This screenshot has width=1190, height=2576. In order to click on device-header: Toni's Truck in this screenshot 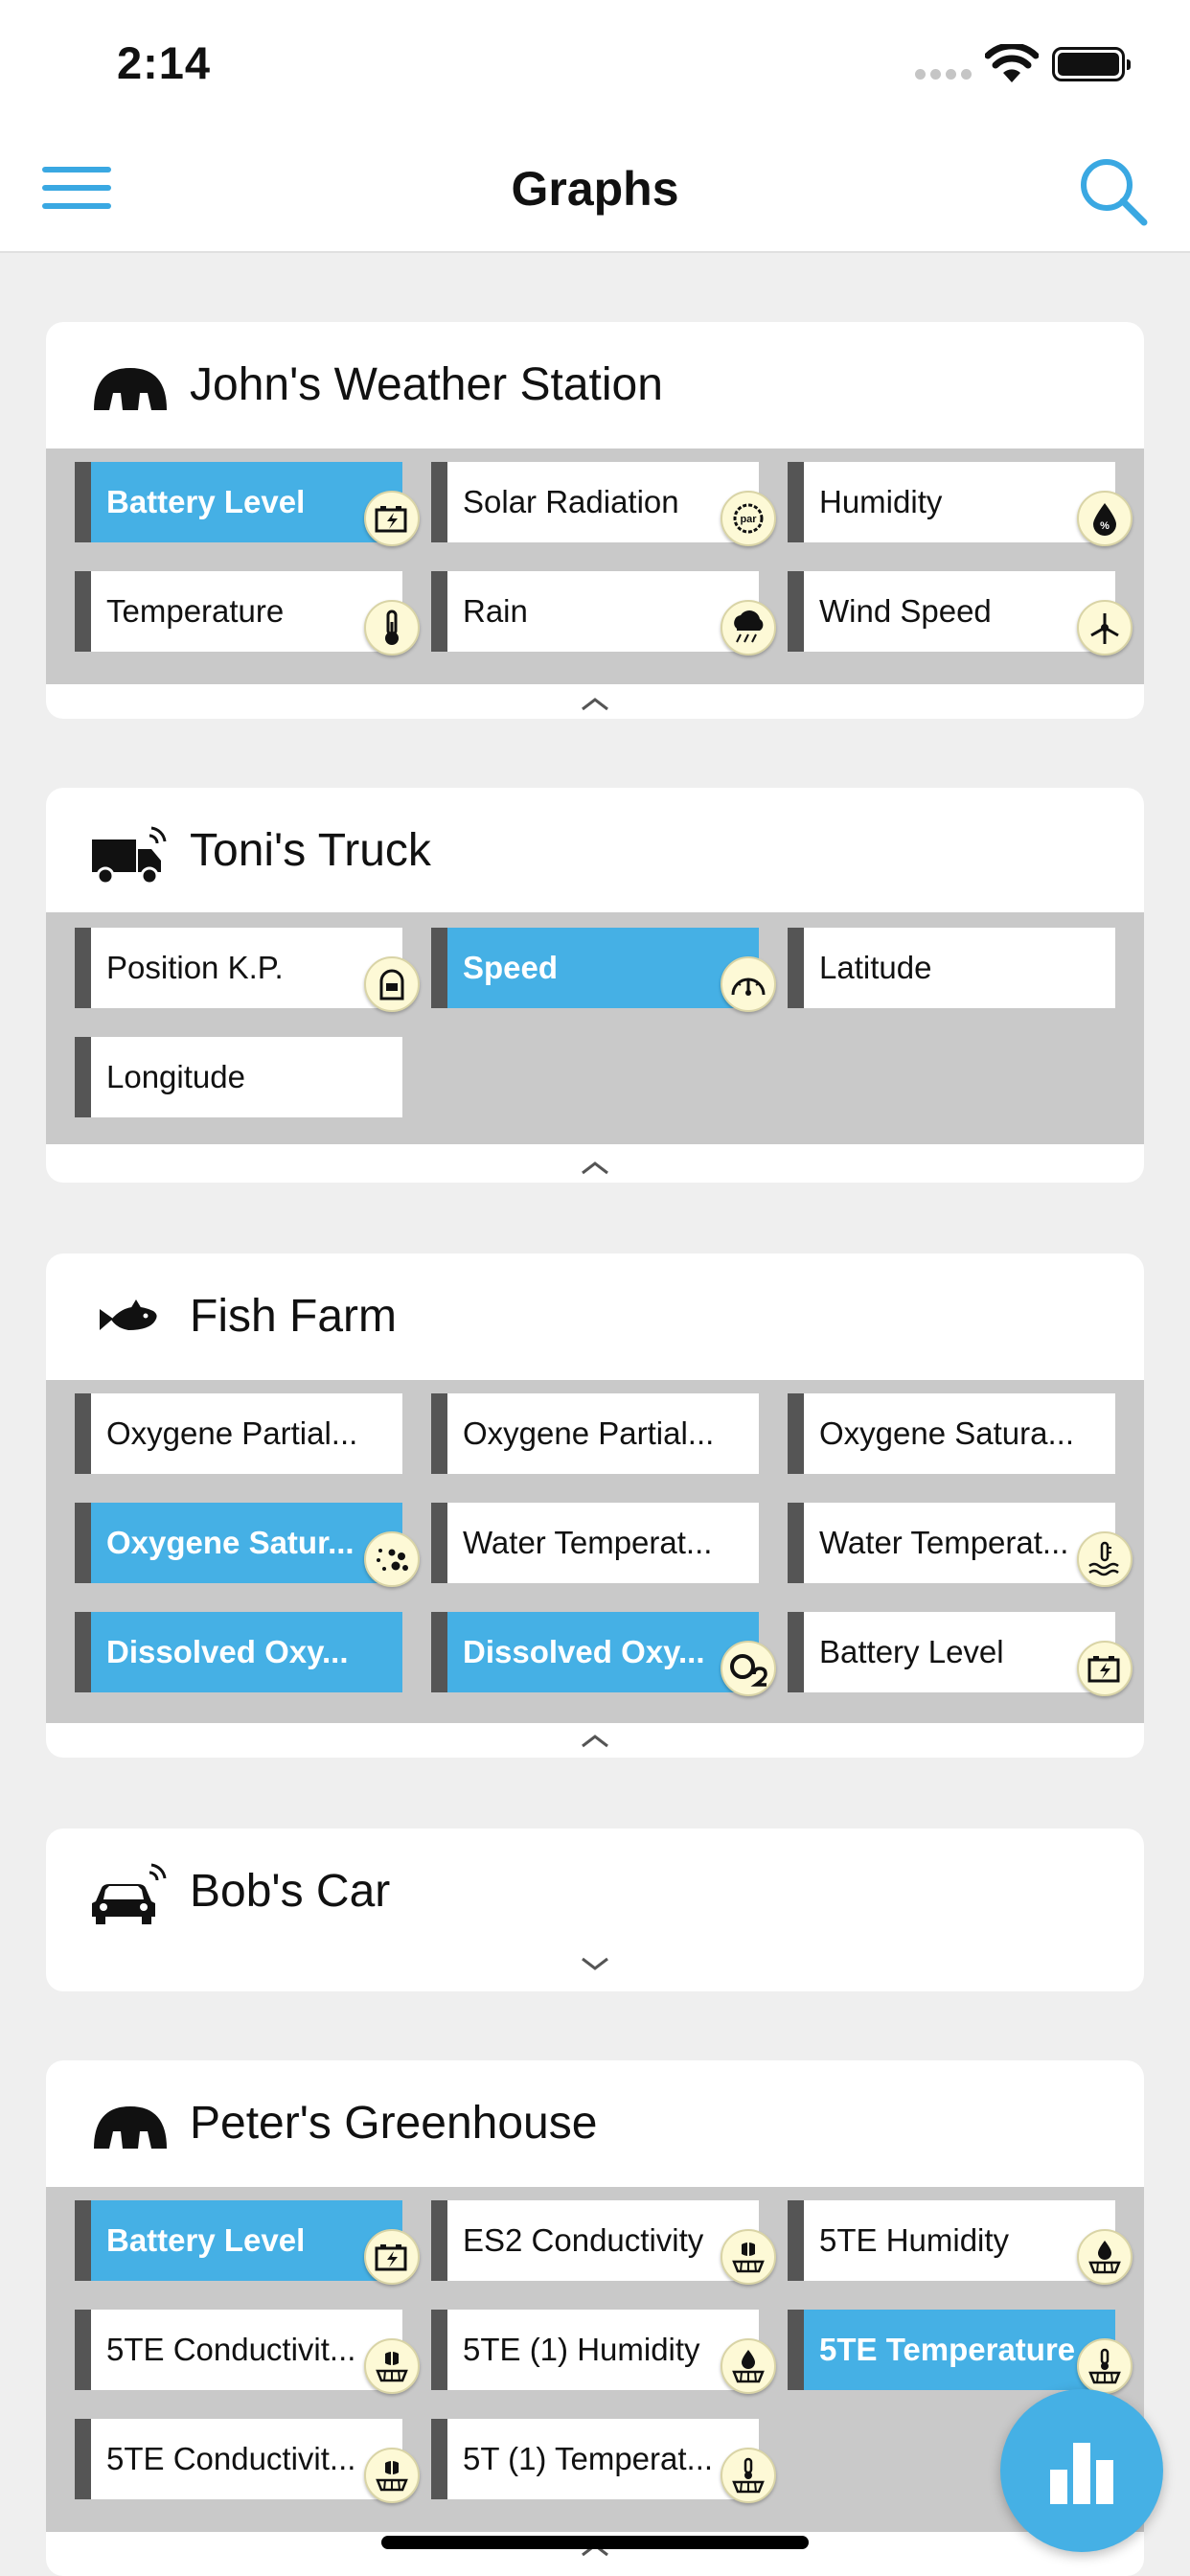, I will do `click(595, 851)`.